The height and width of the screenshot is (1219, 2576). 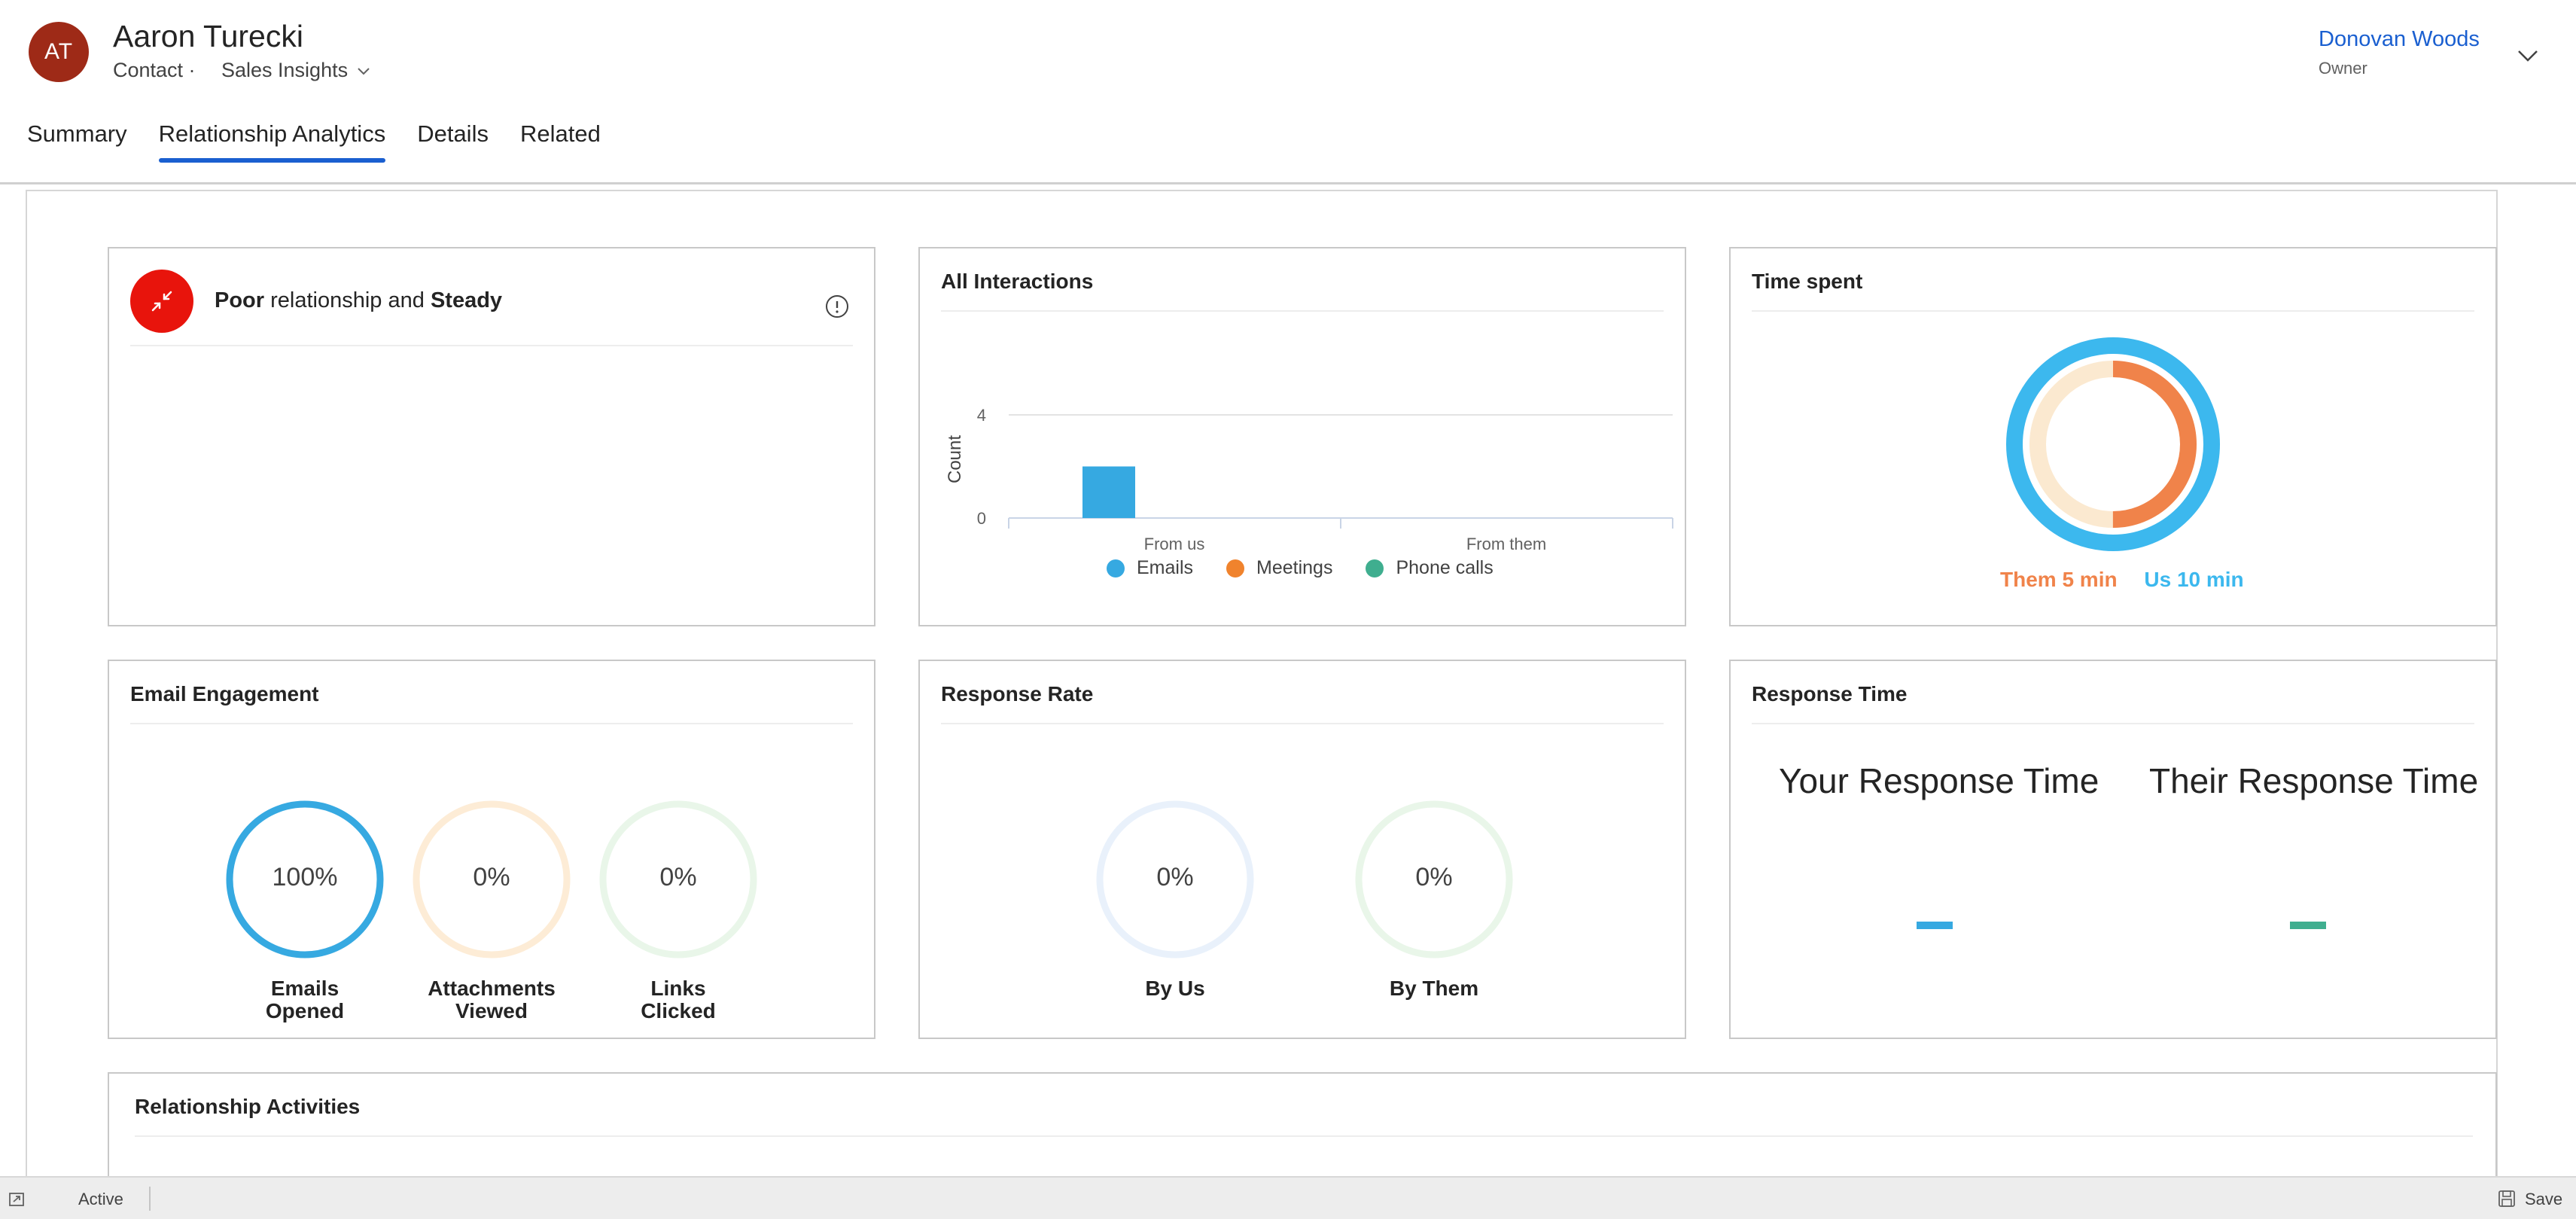 What do you see at coordinates (1830, 693) in the screenshot?
I see `card-title: Response Time` at bounding box center [1830, 693].